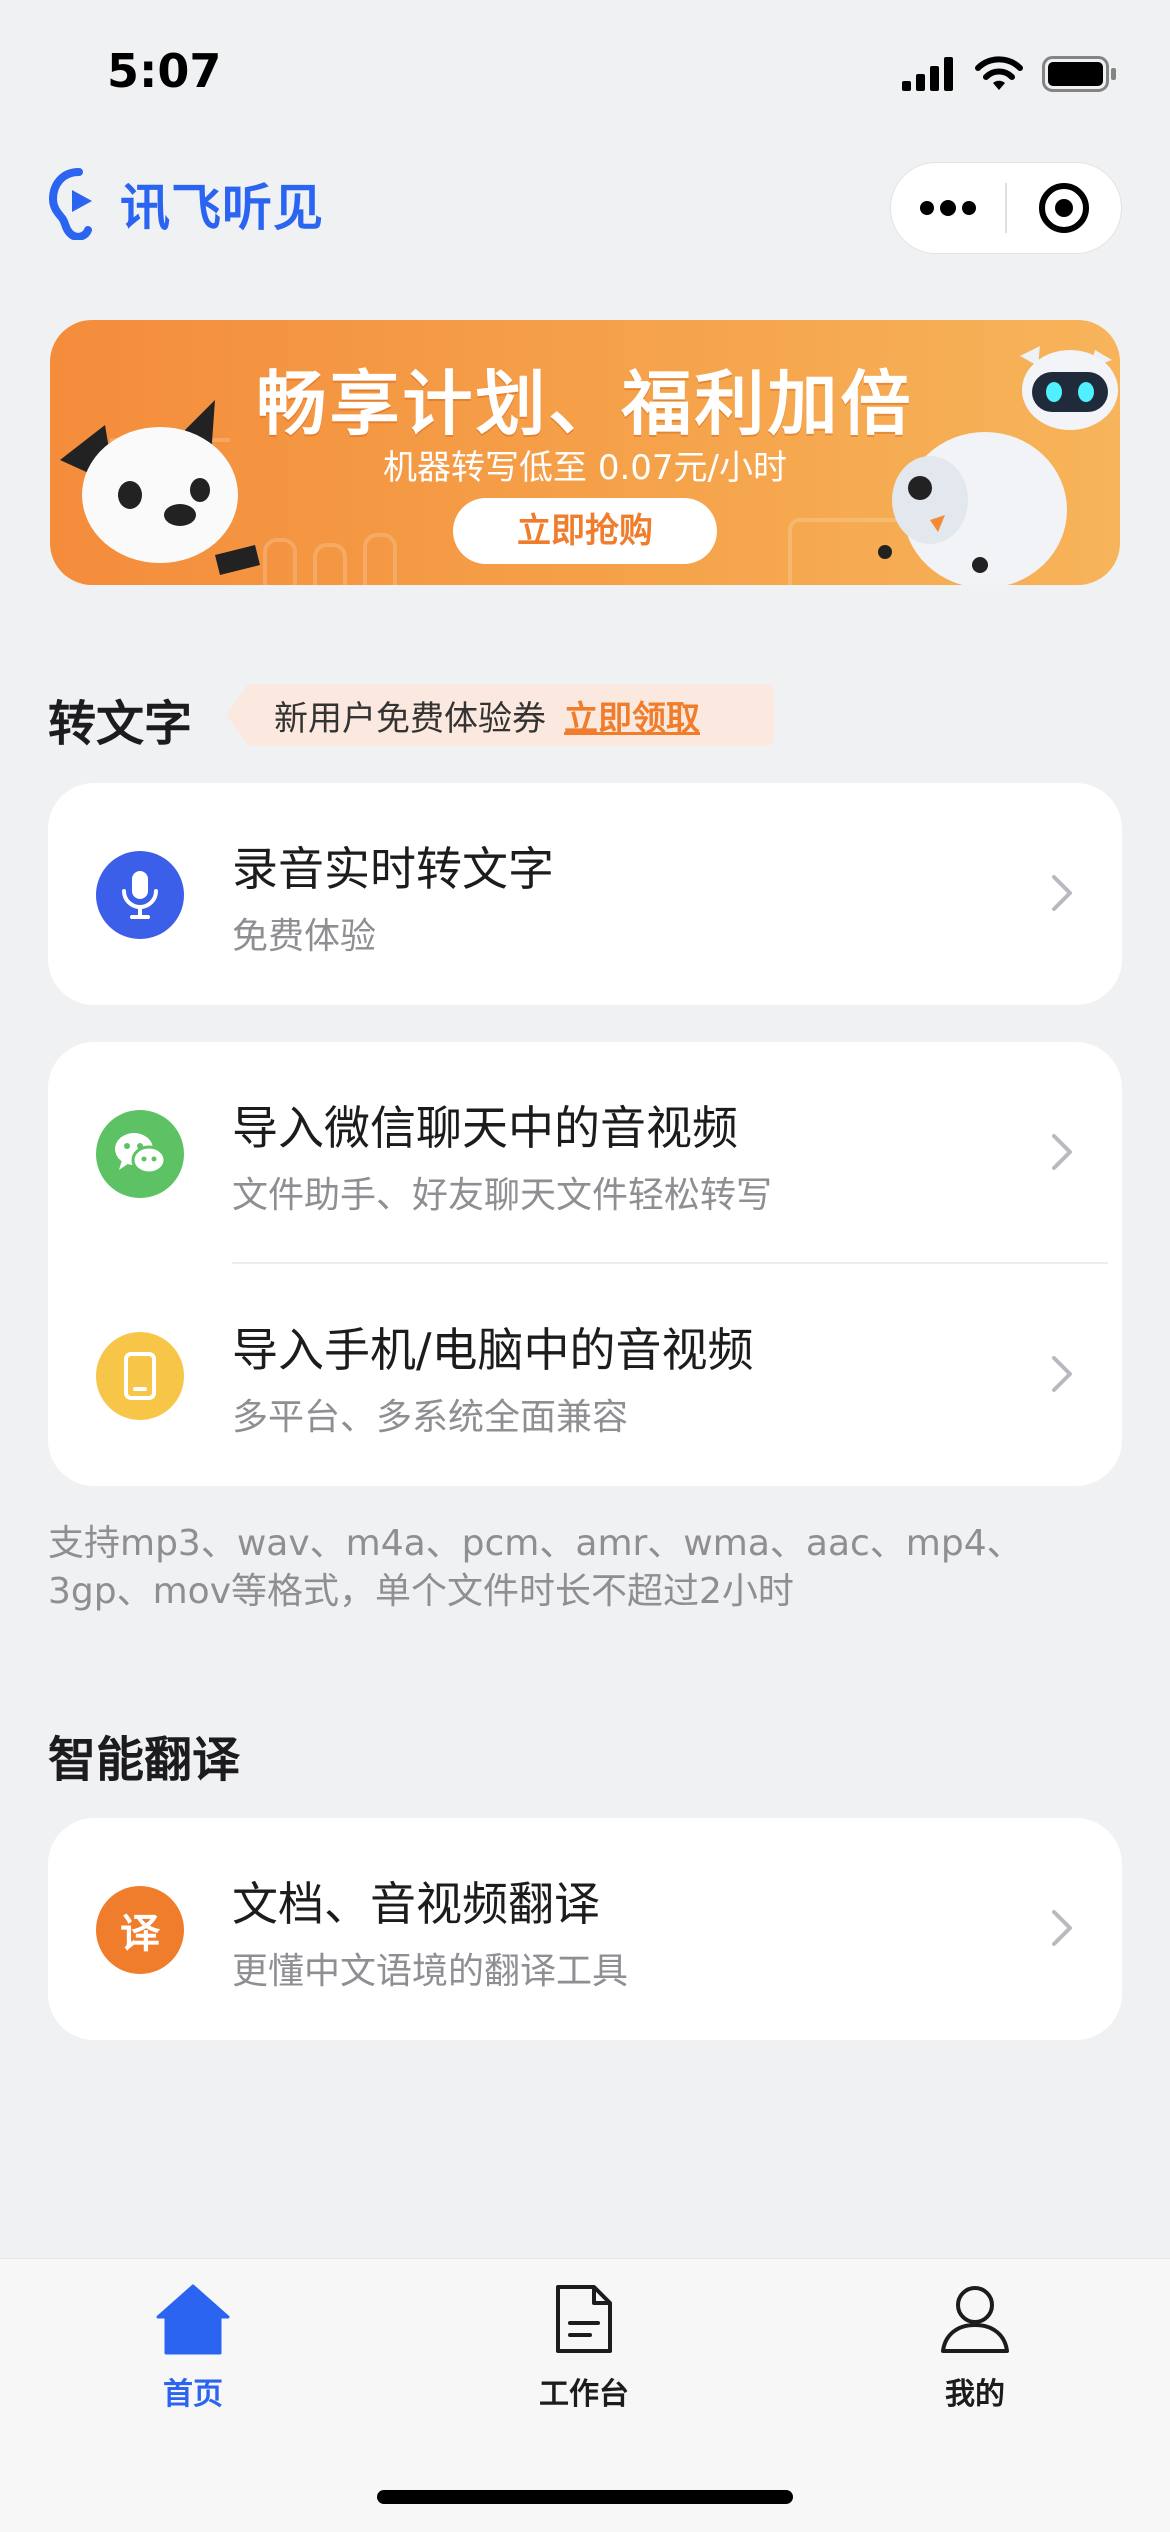 The image size is (1170, 2532). What do you see at coordinates (144, 1760) in the screenshot?
I see `section-title-translate: 智能翻译` at bounding box center [144, 1760].